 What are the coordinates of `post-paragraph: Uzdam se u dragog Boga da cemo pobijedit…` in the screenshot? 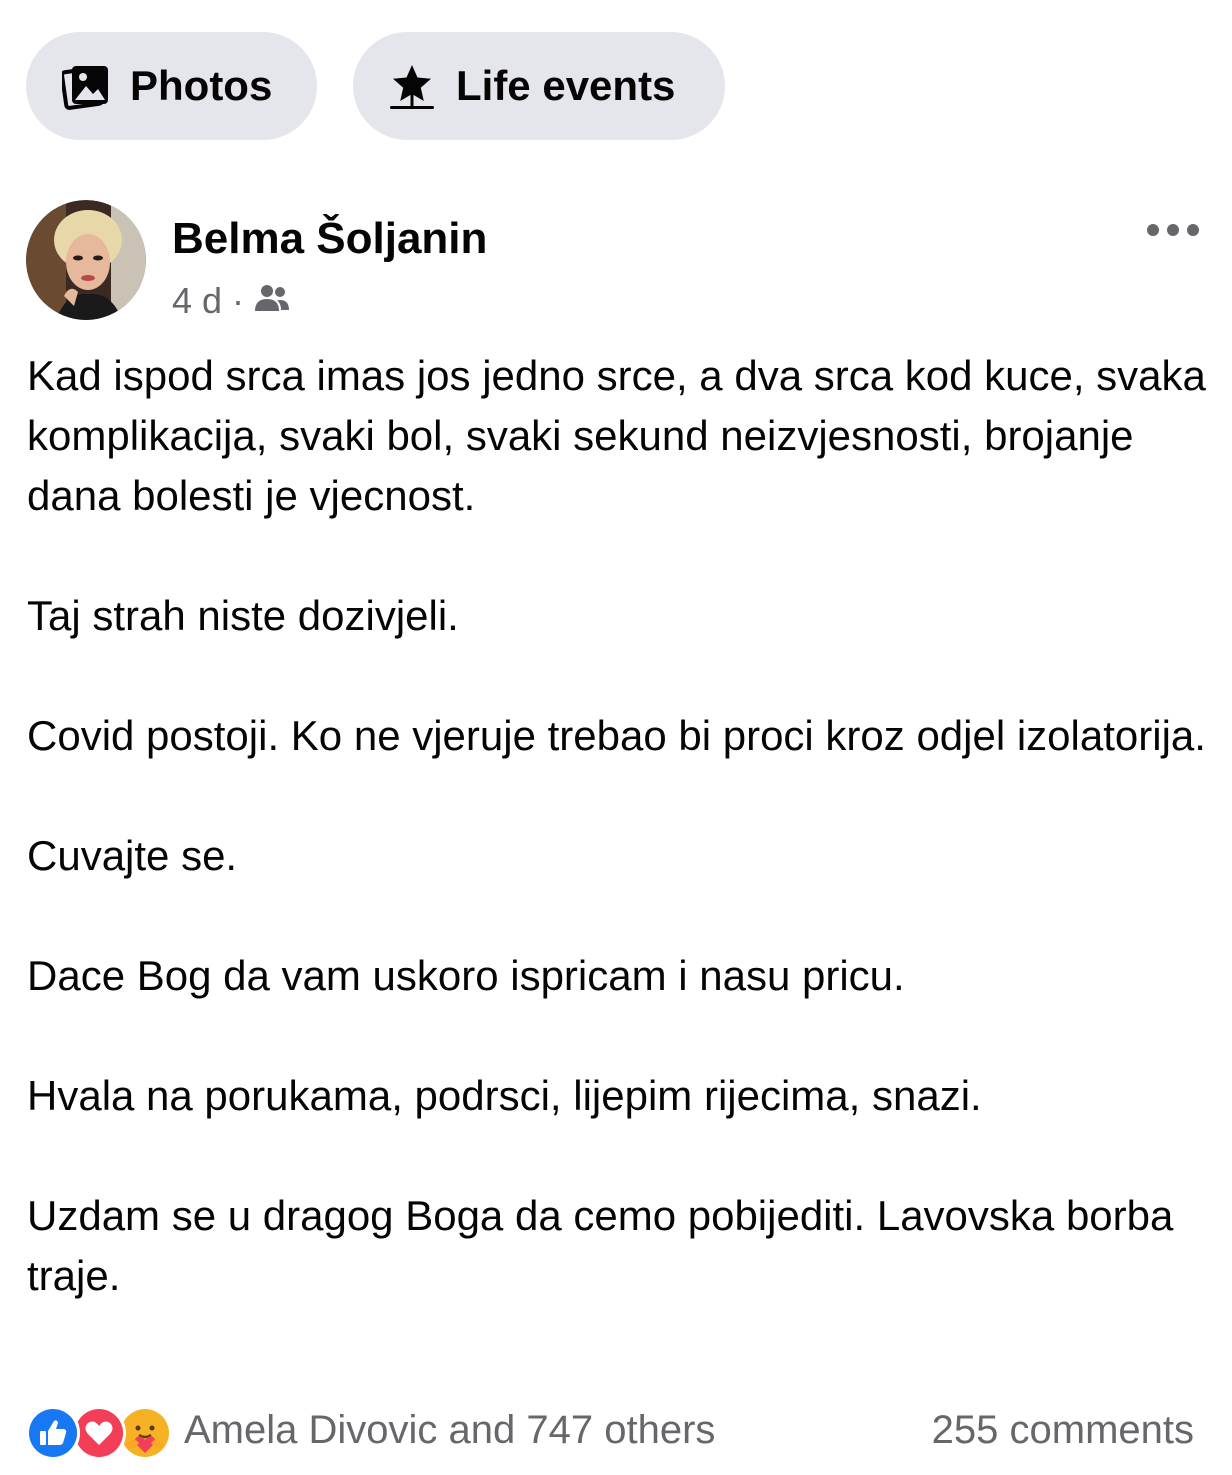 It's located at (600, 1245).